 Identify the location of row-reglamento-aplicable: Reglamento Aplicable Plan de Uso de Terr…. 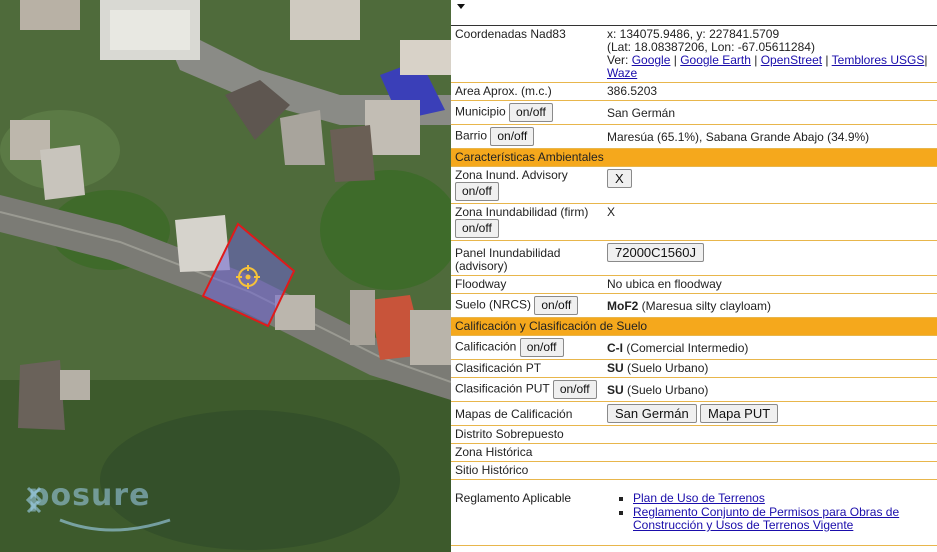
(694, 512).